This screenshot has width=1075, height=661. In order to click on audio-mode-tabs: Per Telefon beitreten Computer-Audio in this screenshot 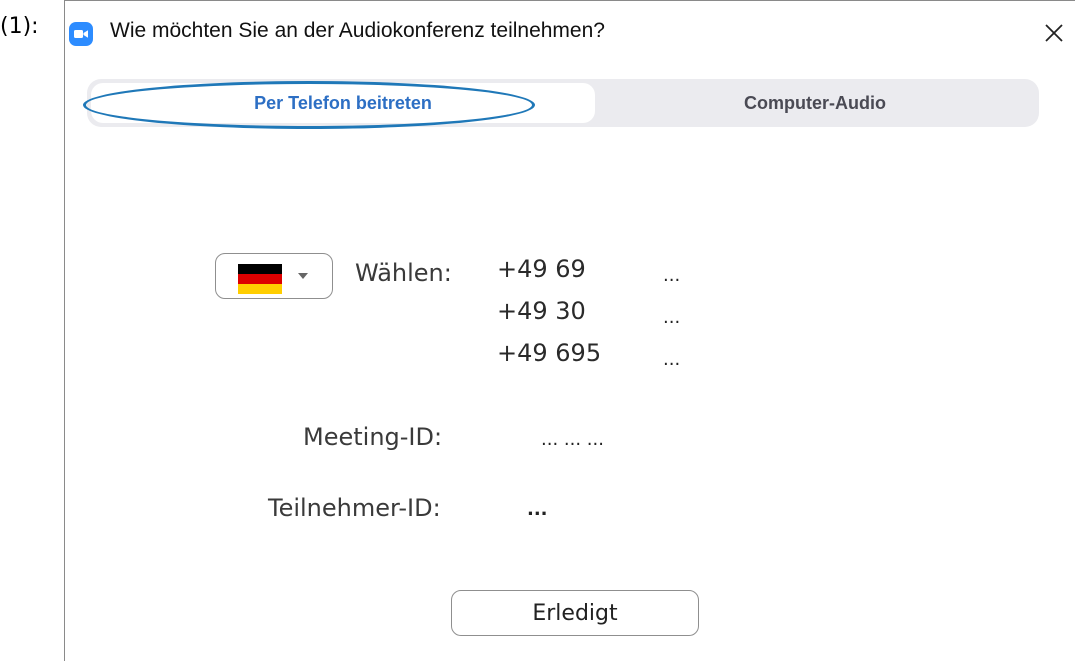, I will do `click(563, 103)`.